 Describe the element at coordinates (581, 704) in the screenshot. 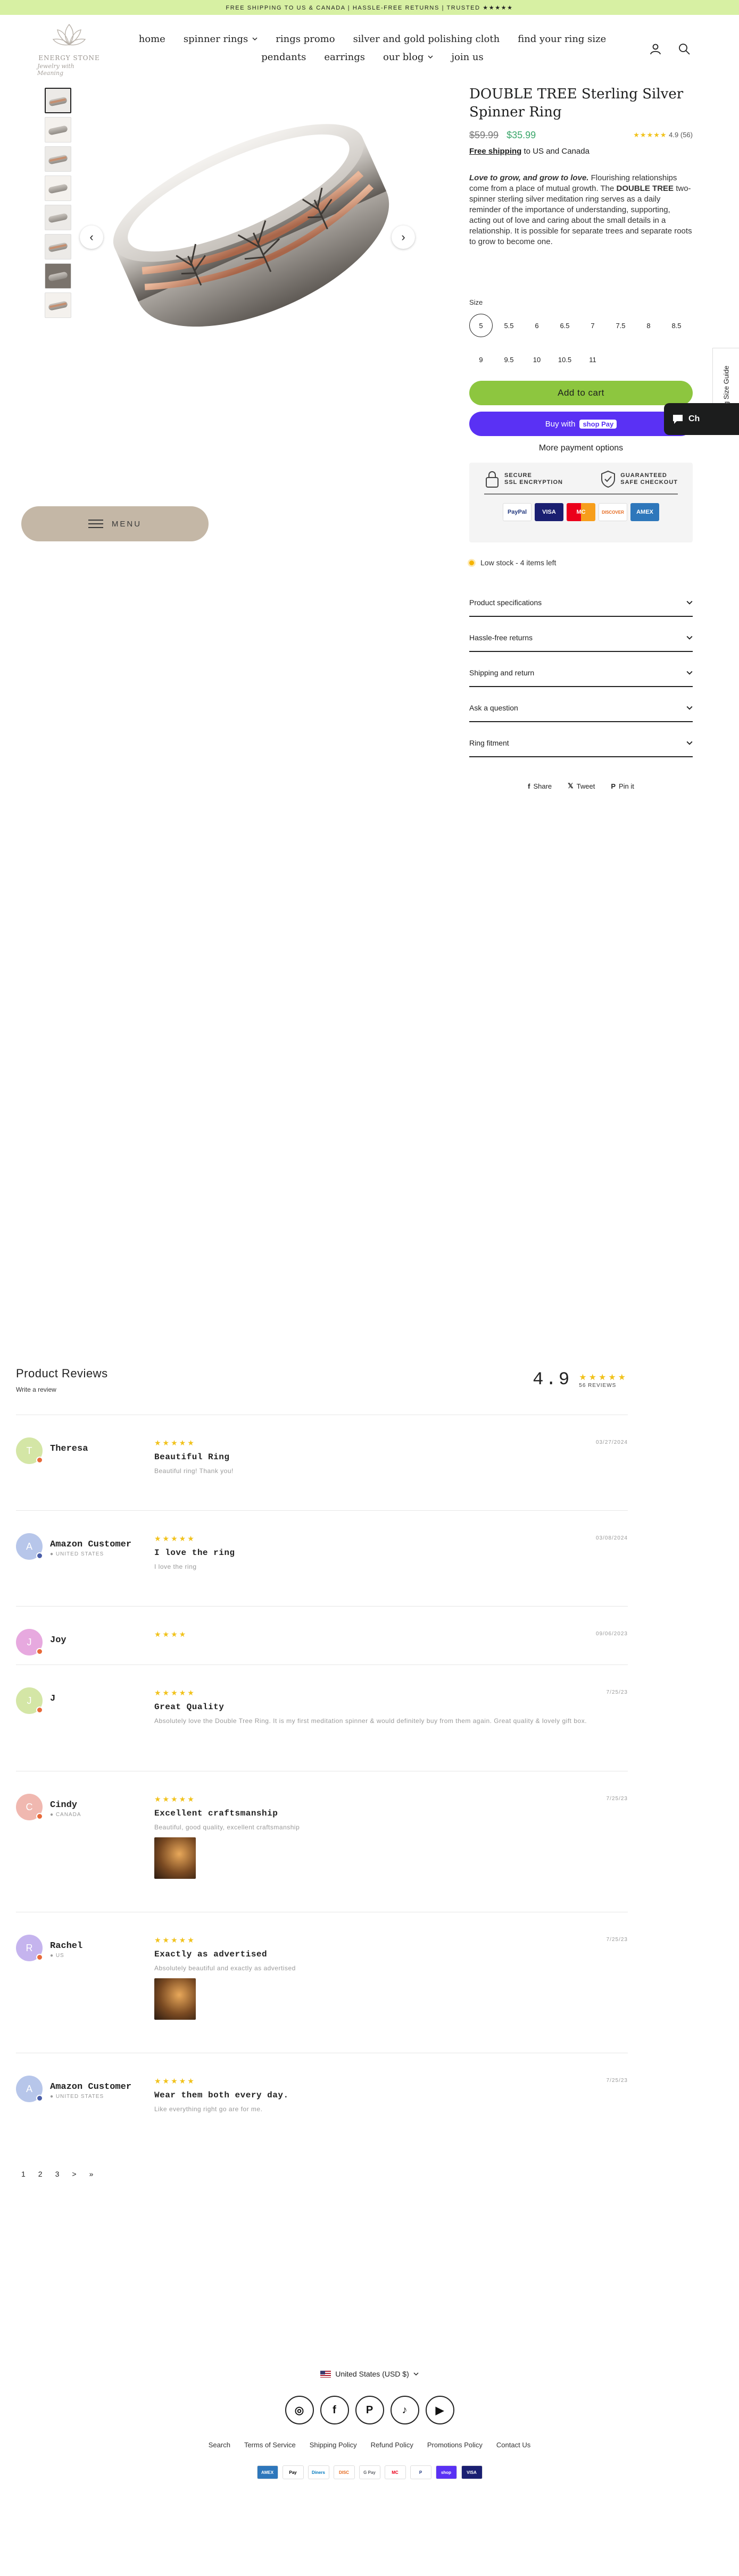

I see `accordion-item: Ask a question` at that location.